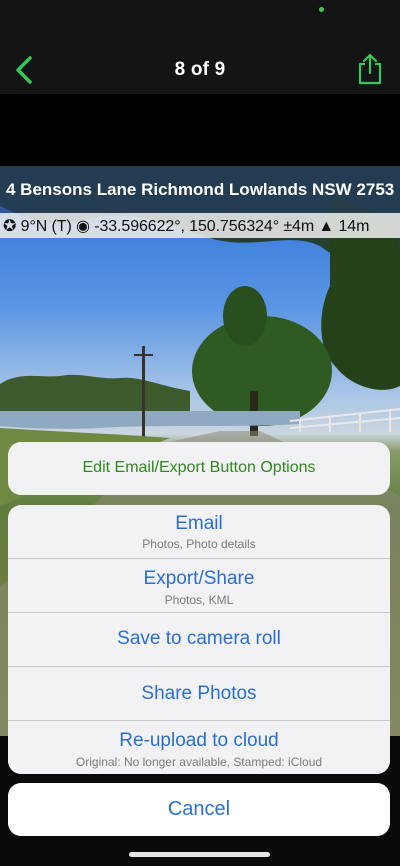  Describe the element at coordinates (199, 544) in the screenshot. I see `action-subtitle: Photos, Photo details` at that location.